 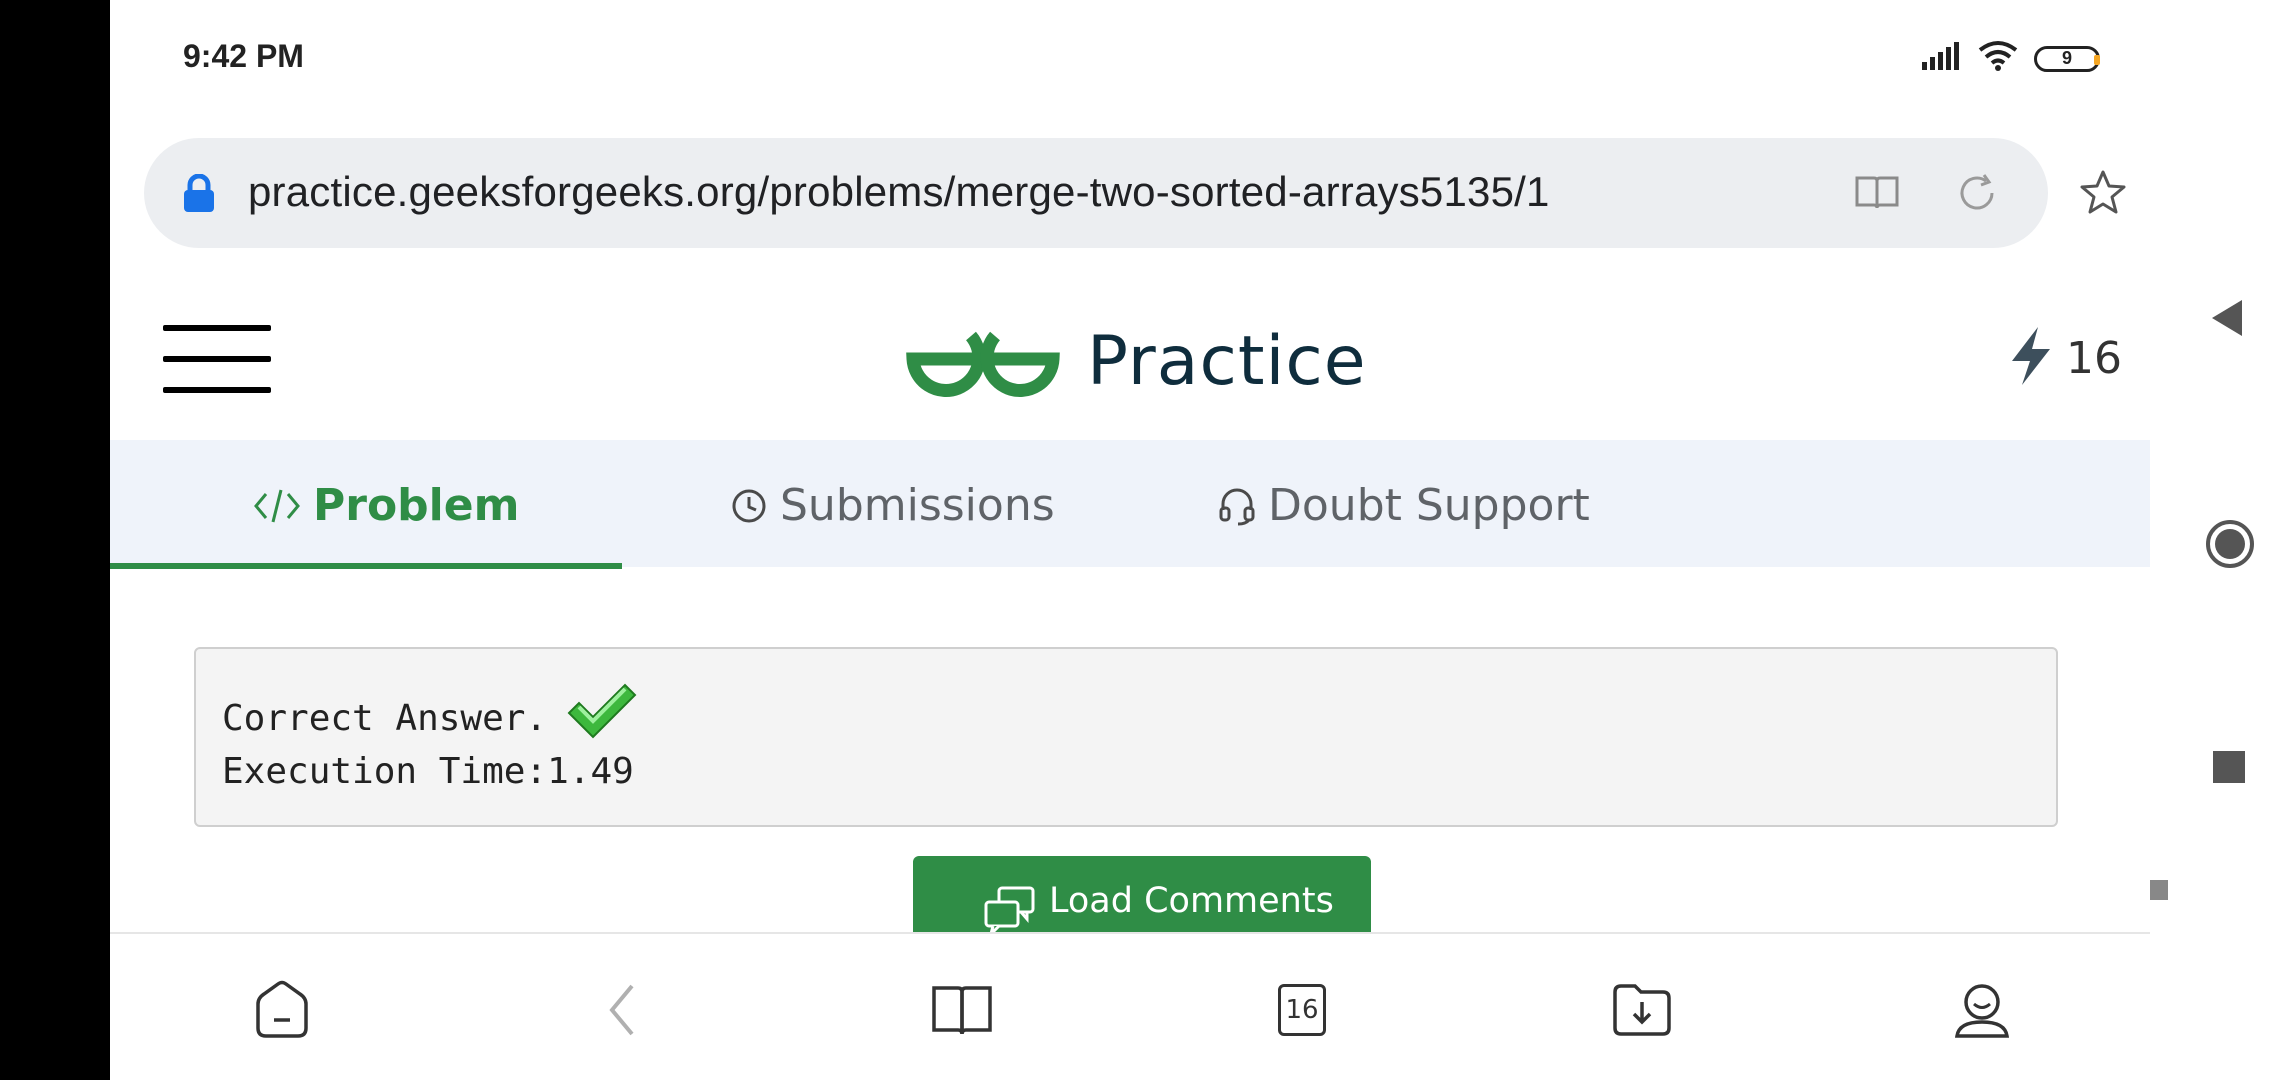 I want to click on load-comments-label: Load Comments, so click(x=1191, y=901).